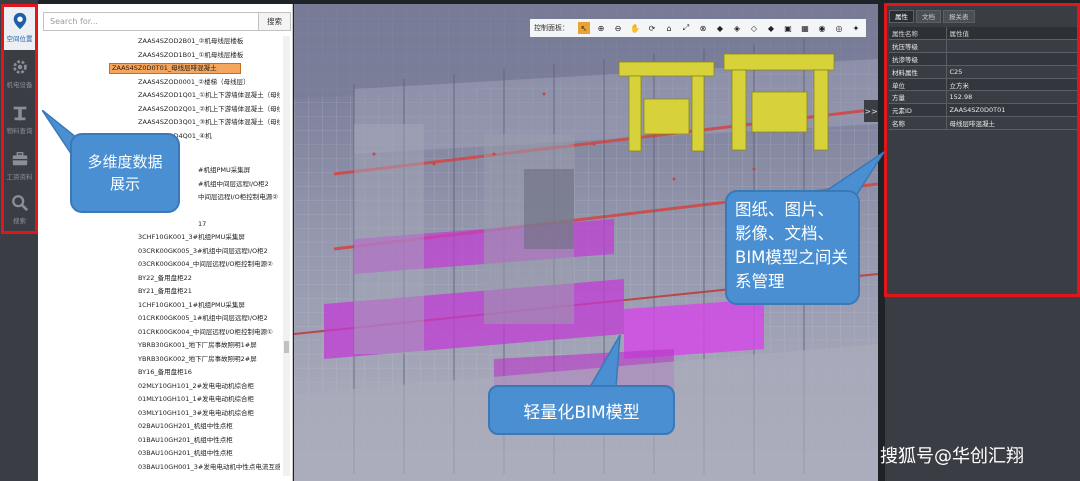  Describe the element at coordinates (19, 203) in the screenshot. I see `search-icon` at that location.